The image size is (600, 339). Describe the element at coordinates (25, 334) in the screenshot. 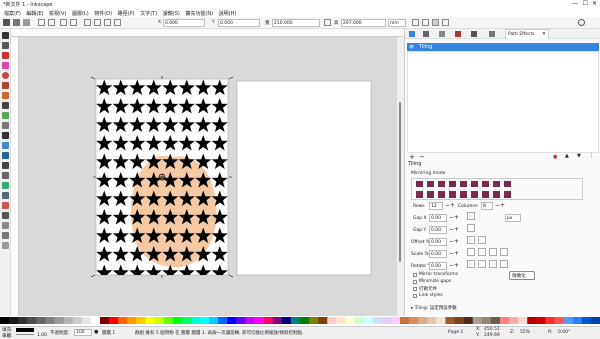

I see `stroke-swatch` at that location.